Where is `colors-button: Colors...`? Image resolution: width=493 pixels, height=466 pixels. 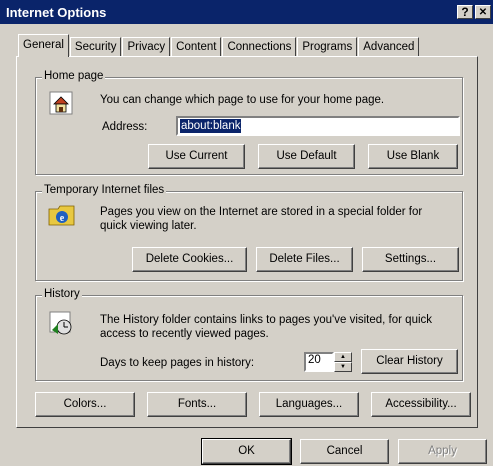
colors-button: Colors... is located at coordinates (85, 404).